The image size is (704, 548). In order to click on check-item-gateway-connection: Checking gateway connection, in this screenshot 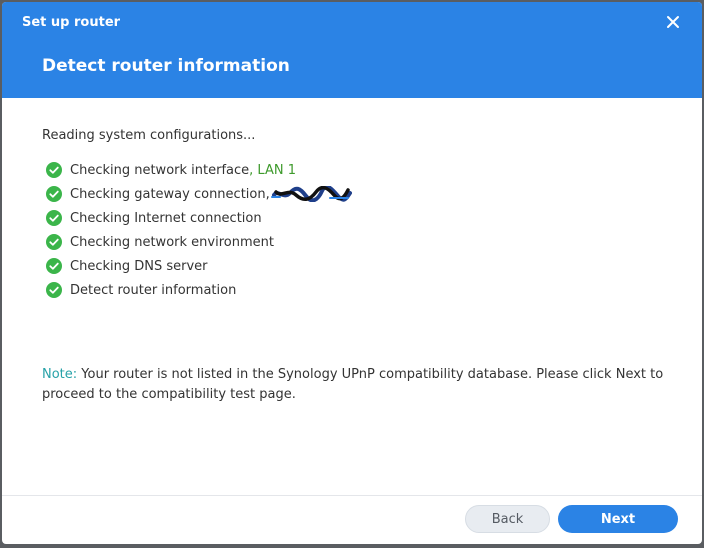, I will do `click(199, 194)`.